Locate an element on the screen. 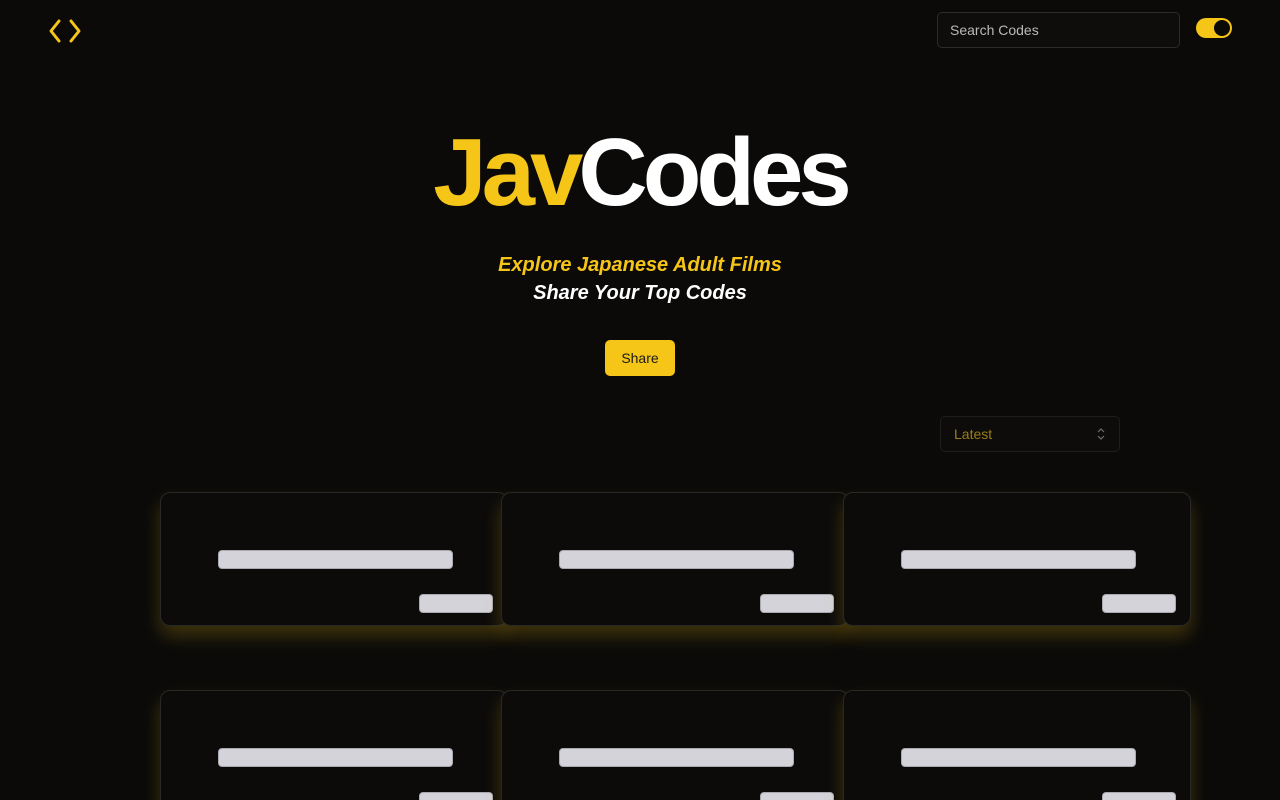  sort-select: Latest is located at coordinates (1030, 434).